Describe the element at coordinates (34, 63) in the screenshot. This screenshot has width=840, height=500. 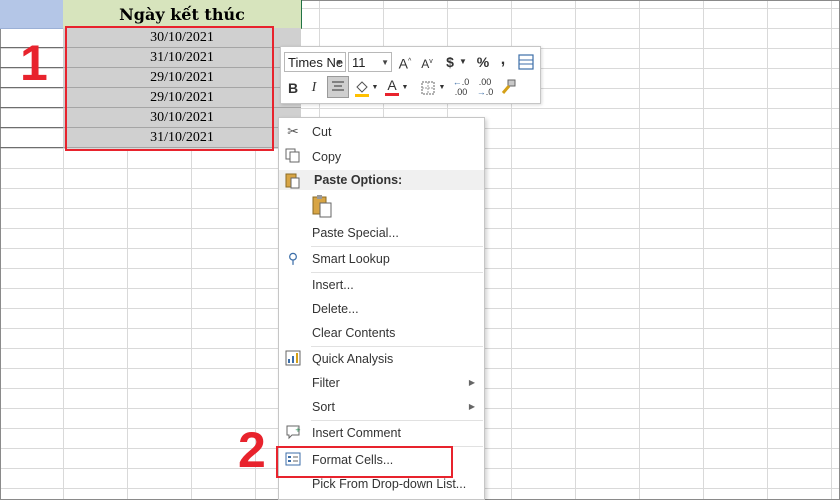
I see `step-1-callout: 1` at that location.